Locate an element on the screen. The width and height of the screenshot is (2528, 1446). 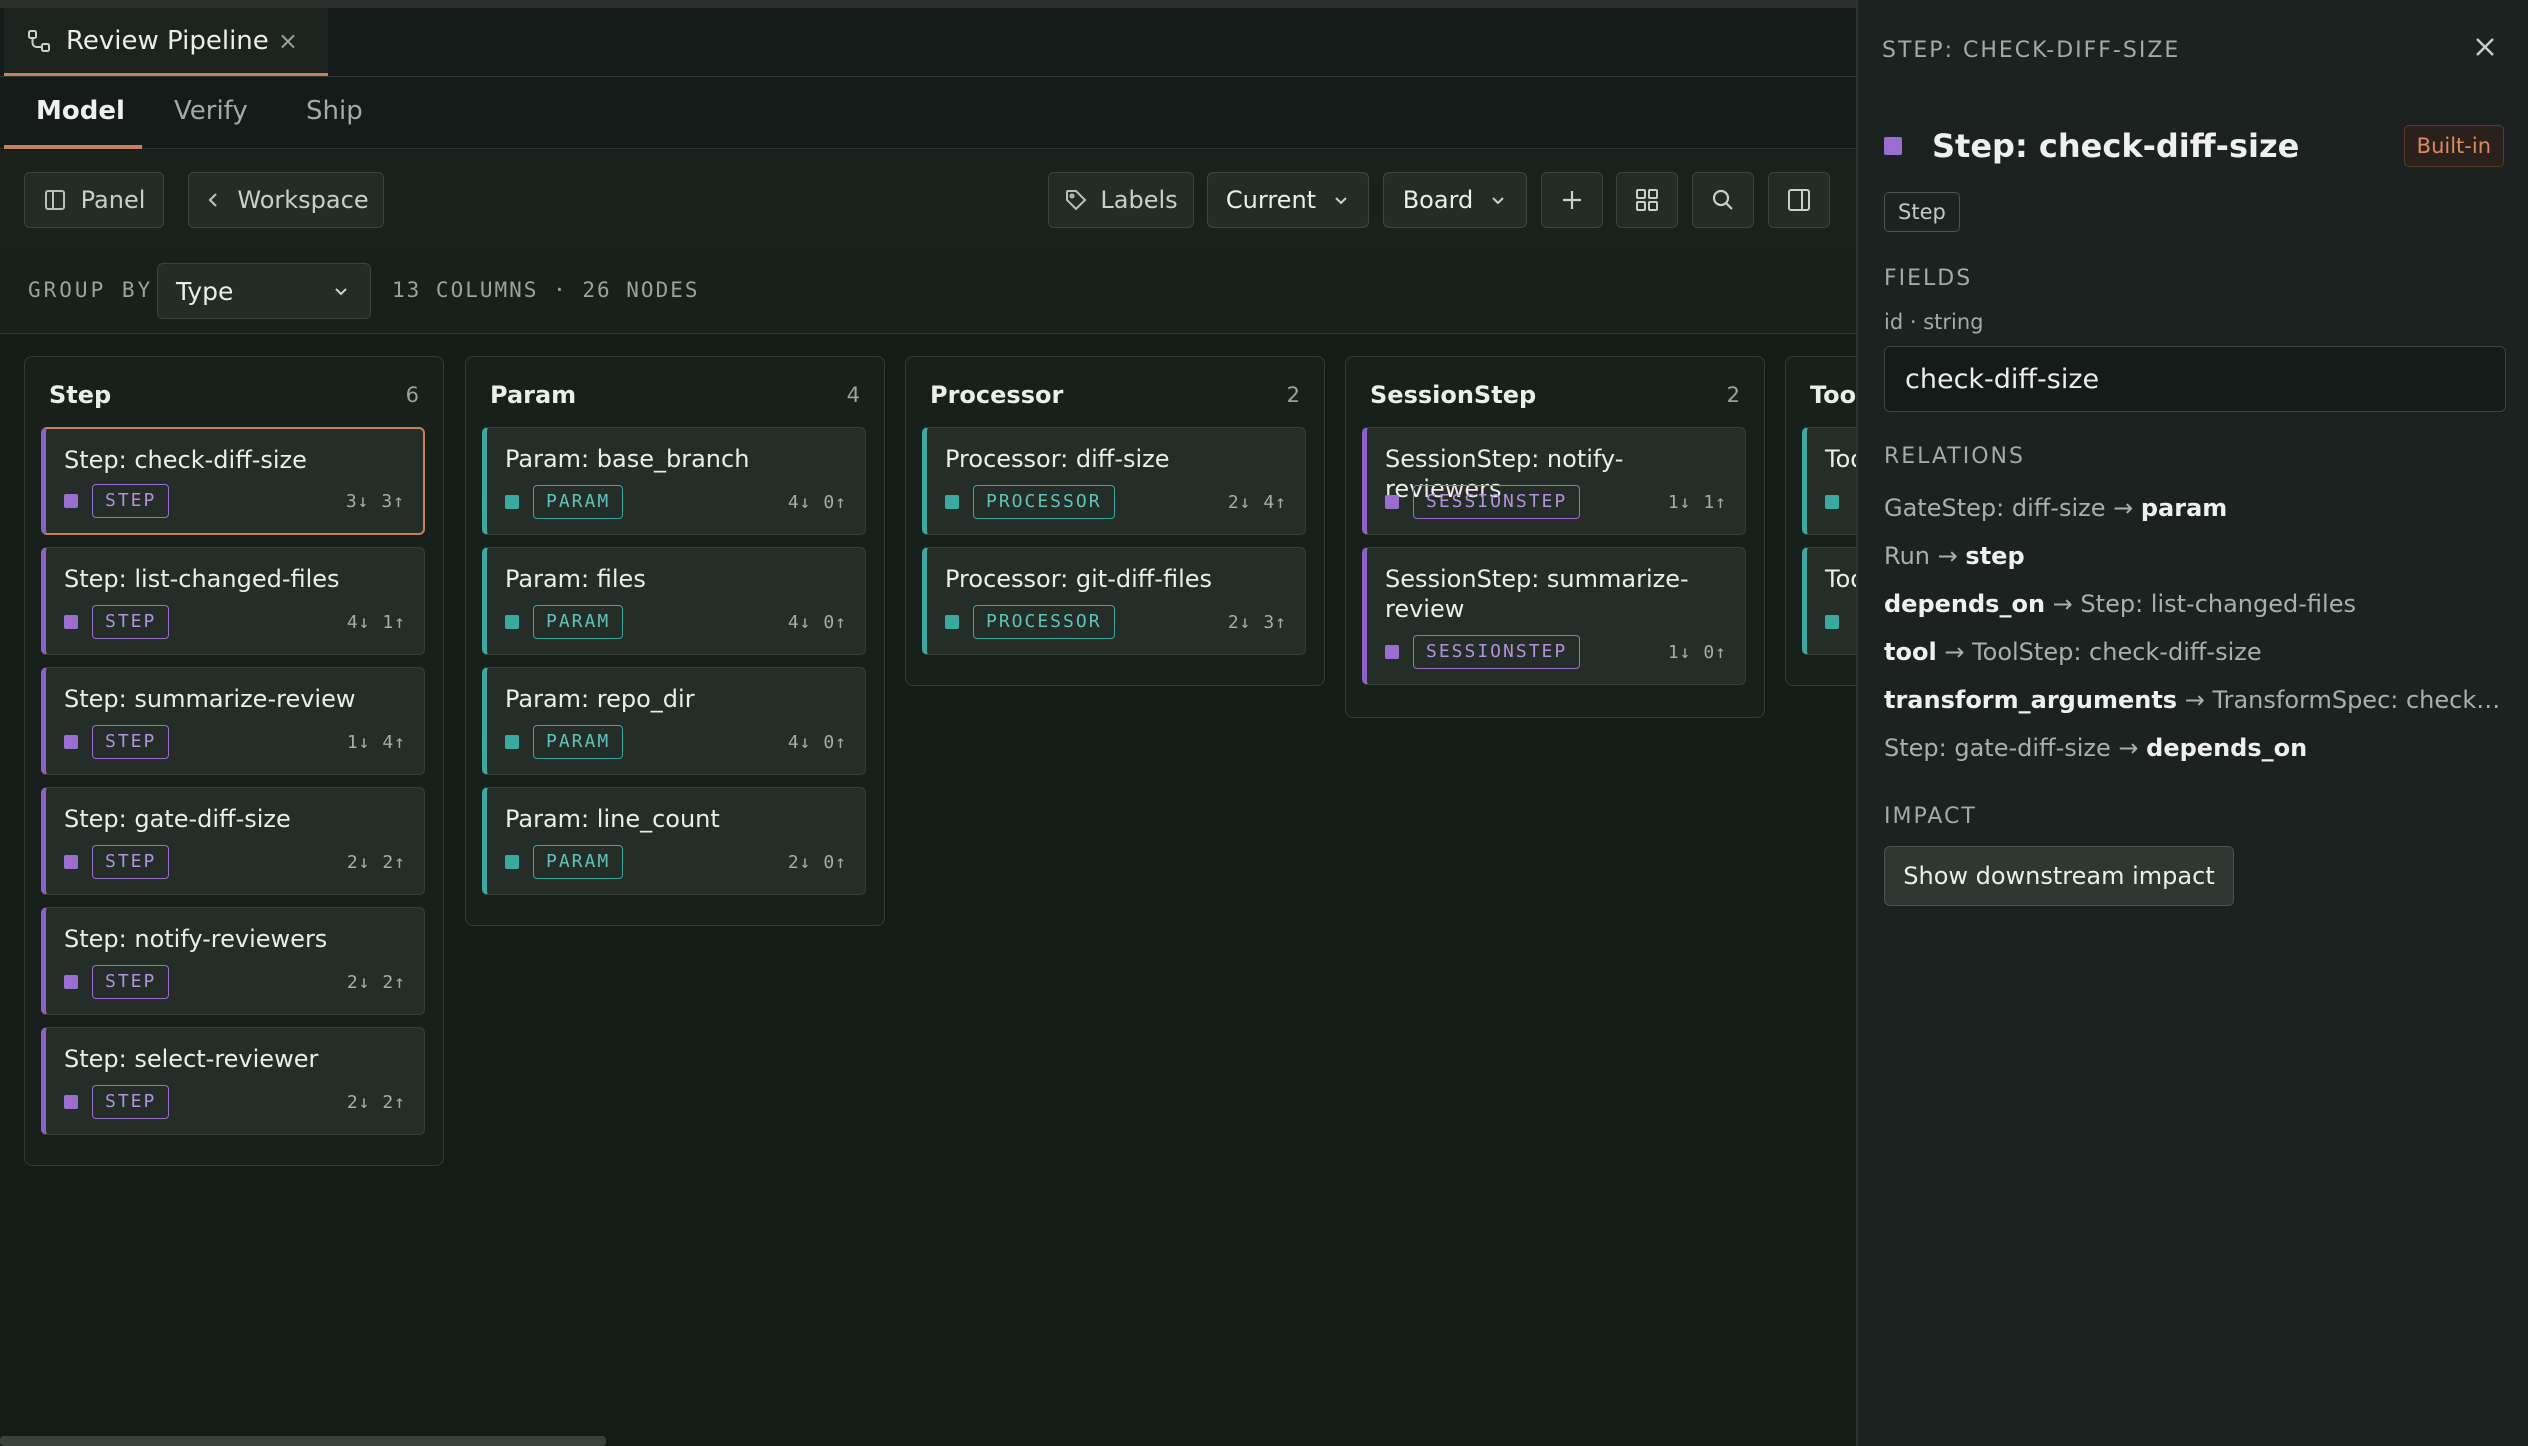
card-title: Processor: diff-size is located at coordinates (1057, 459).